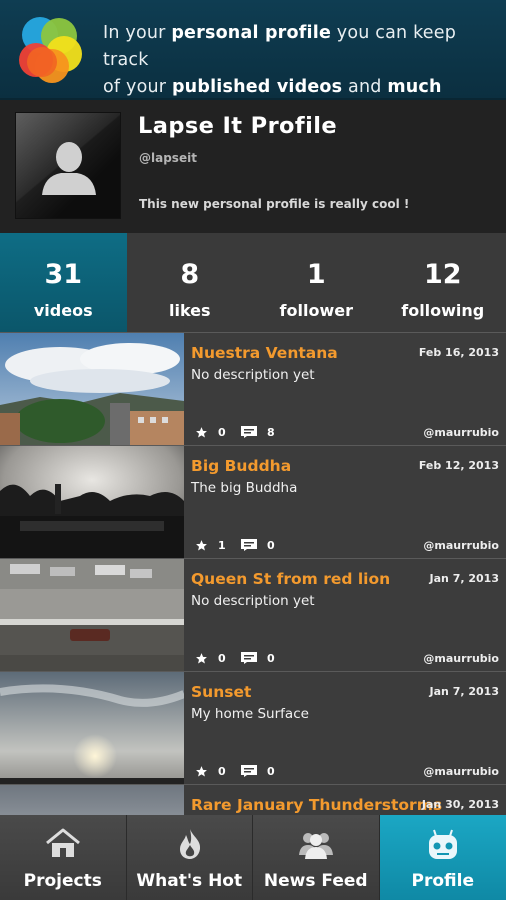 This screenshot has height=900, width=506. What do you see at coordinates (458, 465) in the screenshot?
I see `video-date: Feb 12, 2013` at bounding box center [458, 465].